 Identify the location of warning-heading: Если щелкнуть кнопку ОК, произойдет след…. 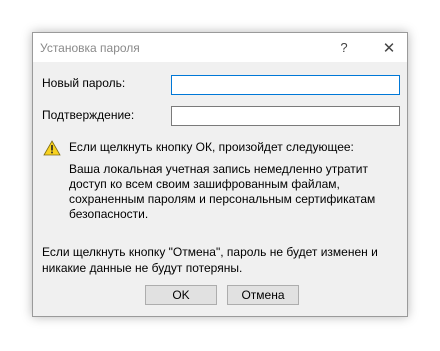
(211, 147).